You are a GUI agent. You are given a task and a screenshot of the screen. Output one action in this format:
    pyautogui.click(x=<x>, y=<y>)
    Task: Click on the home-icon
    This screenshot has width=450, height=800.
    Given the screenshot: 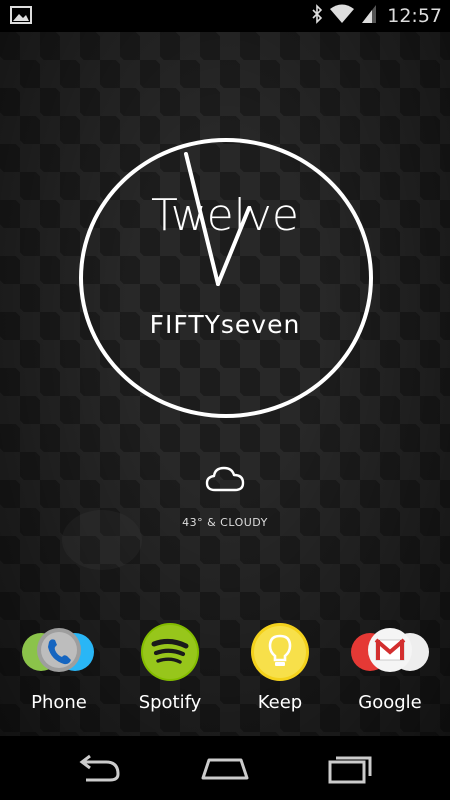 What is the action you would take?
    pyautogui.click(x=225, y=768)
    